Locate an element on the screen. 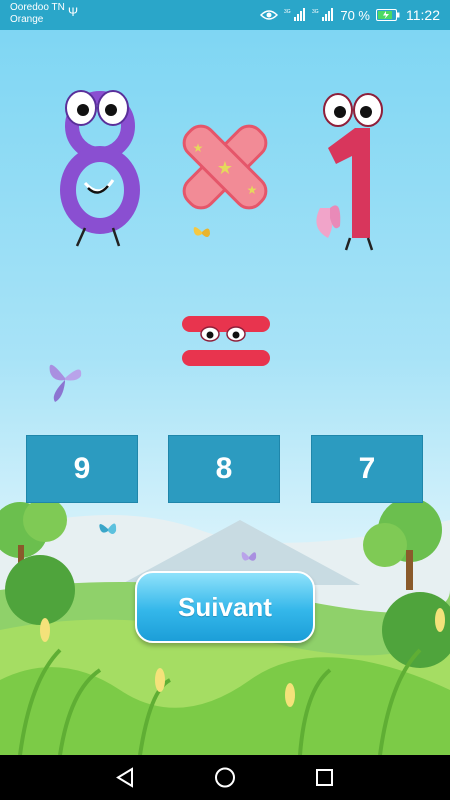 The height and width of the screenshot is (800, 450). carrier-name-1: Ooredoo TN is located at coordinates (37, 7).